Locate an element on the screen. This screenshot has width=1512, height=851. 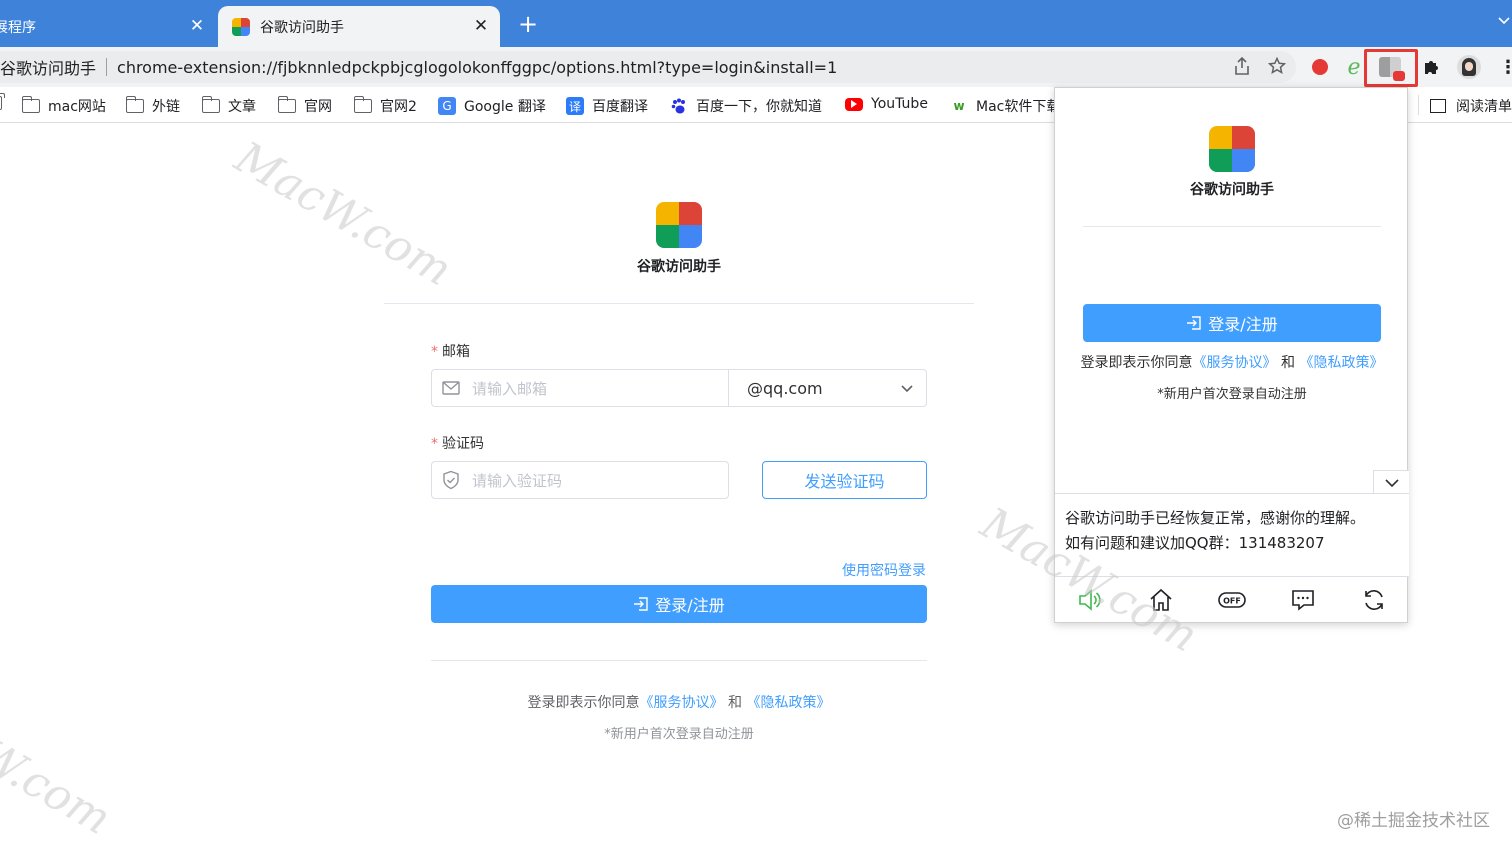
bookmark-mac-software: w Mac软件下载 is located at coordinates (1005, 106).